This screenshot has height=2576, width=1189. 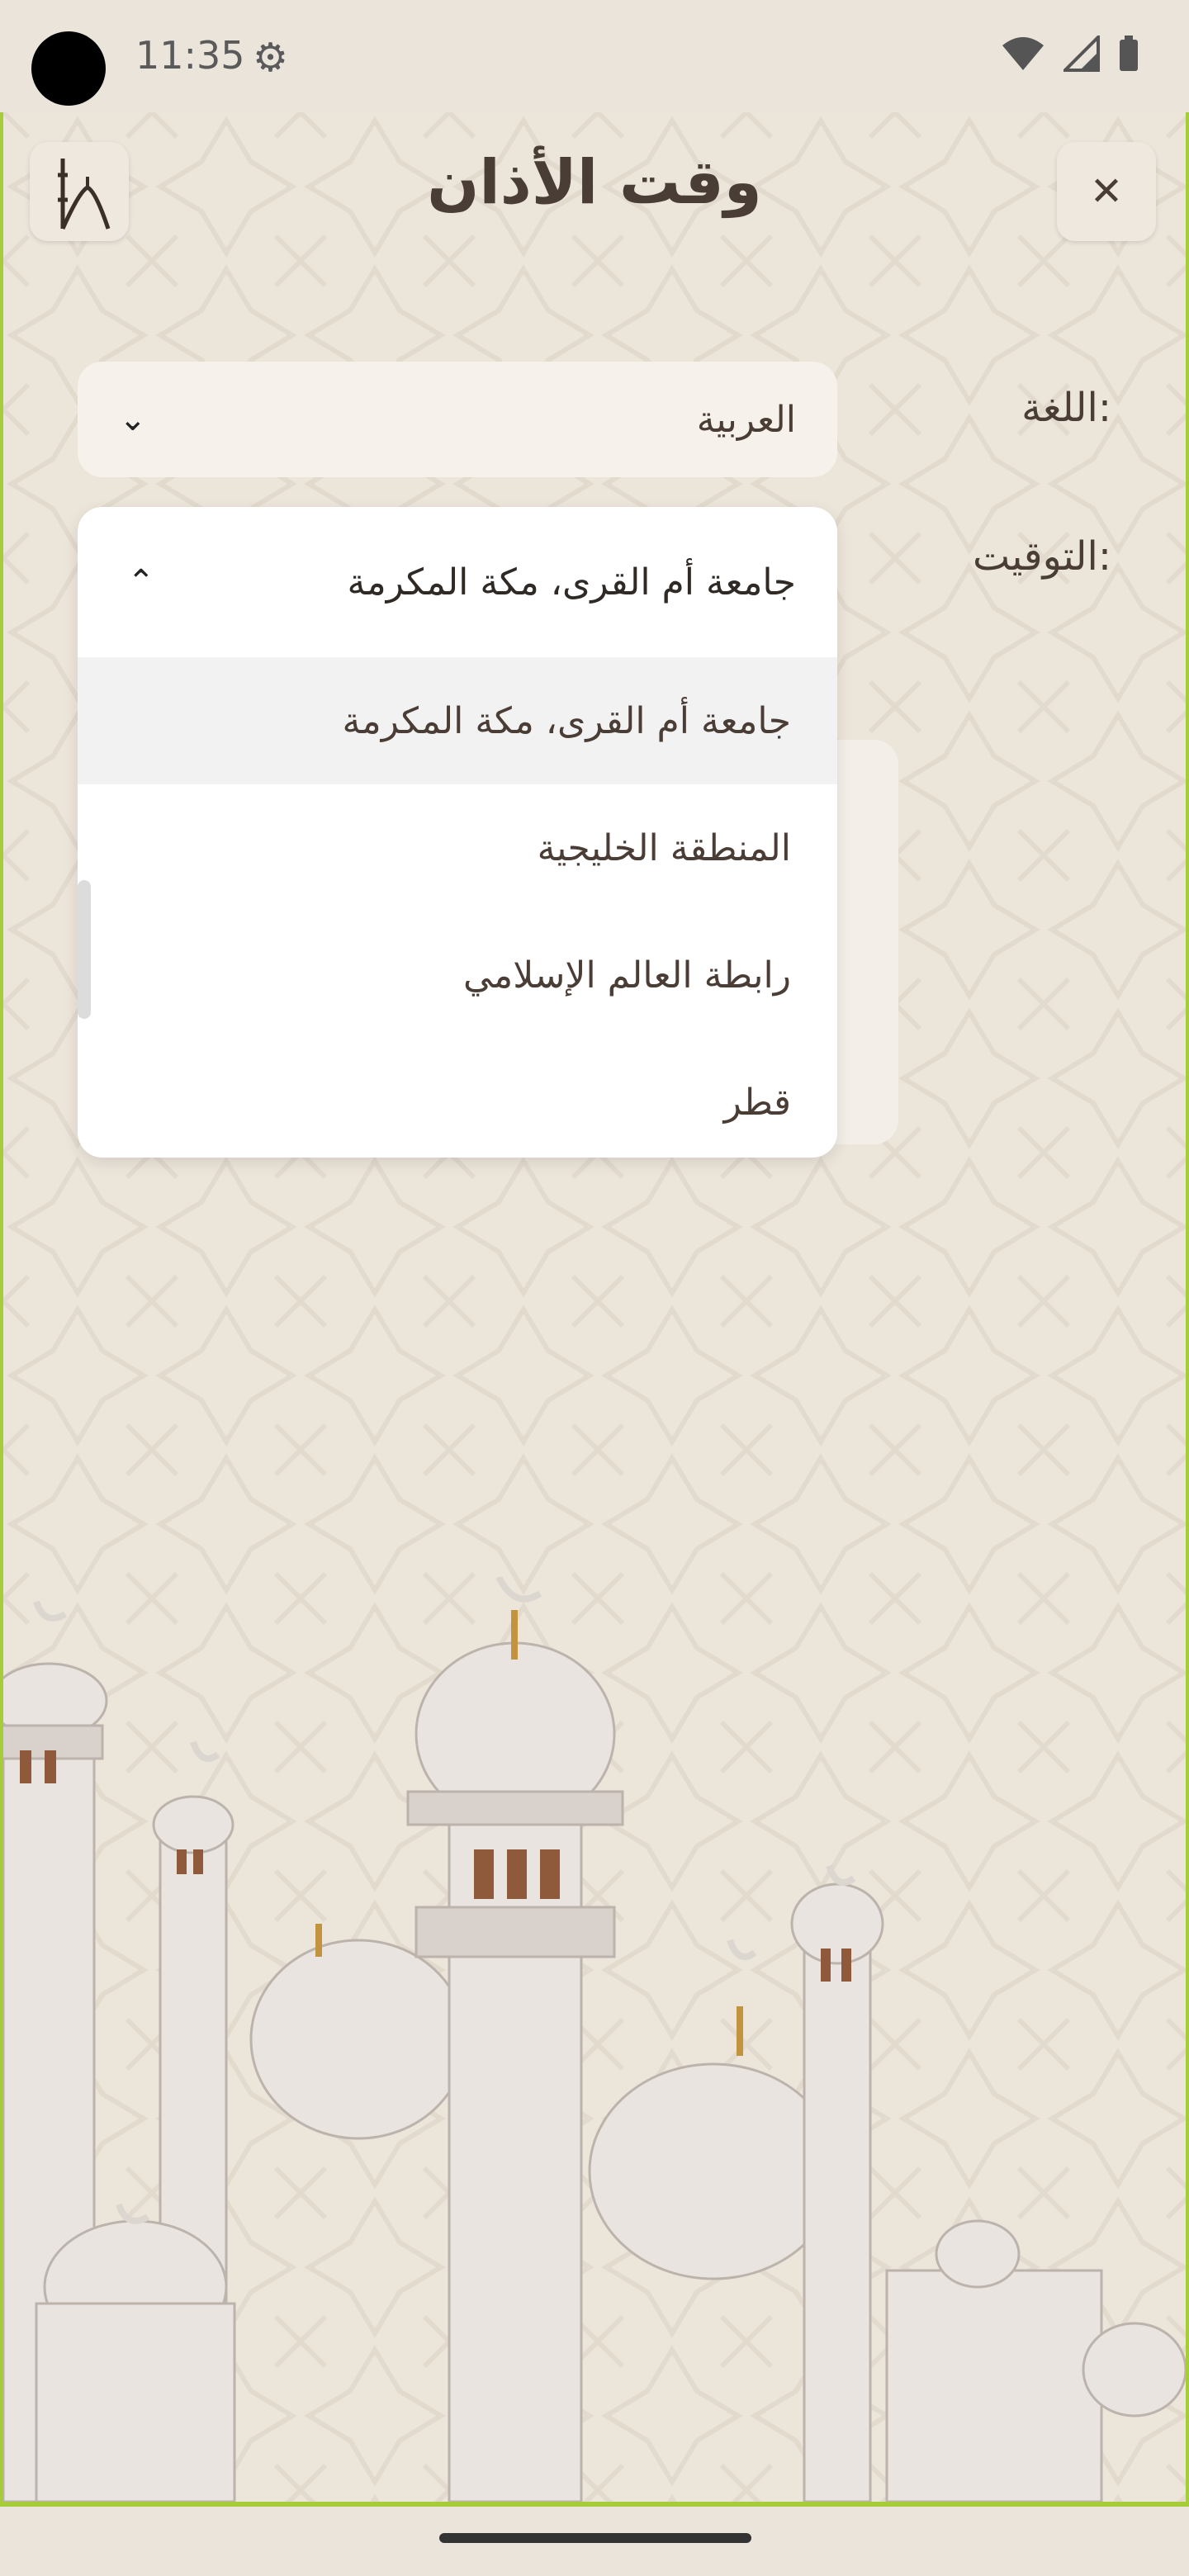 What do you see at coordinates (595, 2538) in the screenshot?
I see `home-indicator` at bounding box center [595, 2538].